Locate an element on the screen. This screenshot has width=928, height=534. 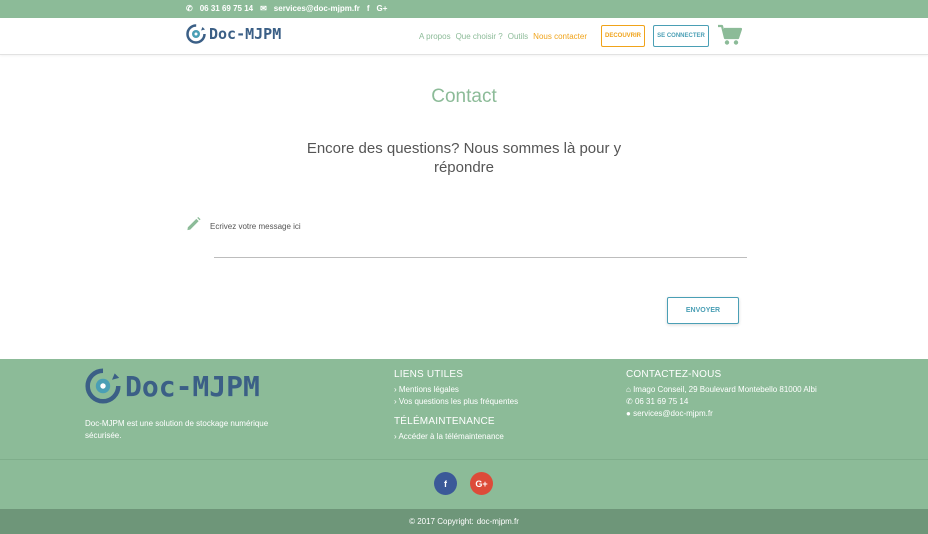
link-faq: › Vos questions les plus fréquentes is located at coordinates (456, 401).